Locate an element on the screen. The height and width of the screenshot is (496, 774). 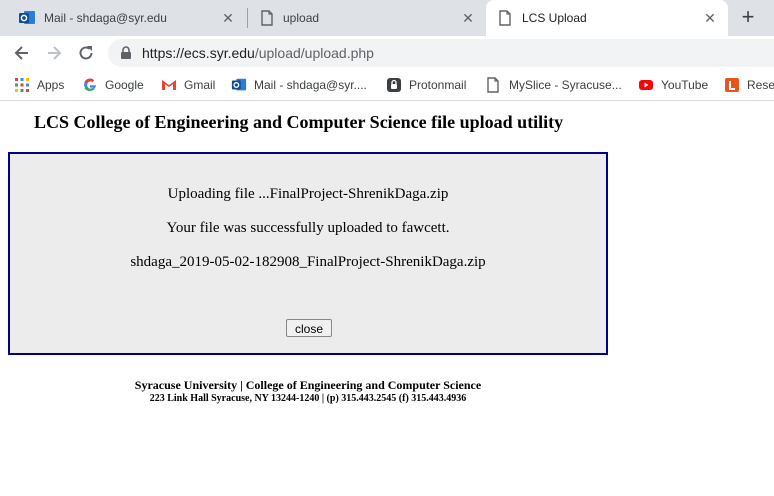
reload-icon is located at coordinates (86, 53).